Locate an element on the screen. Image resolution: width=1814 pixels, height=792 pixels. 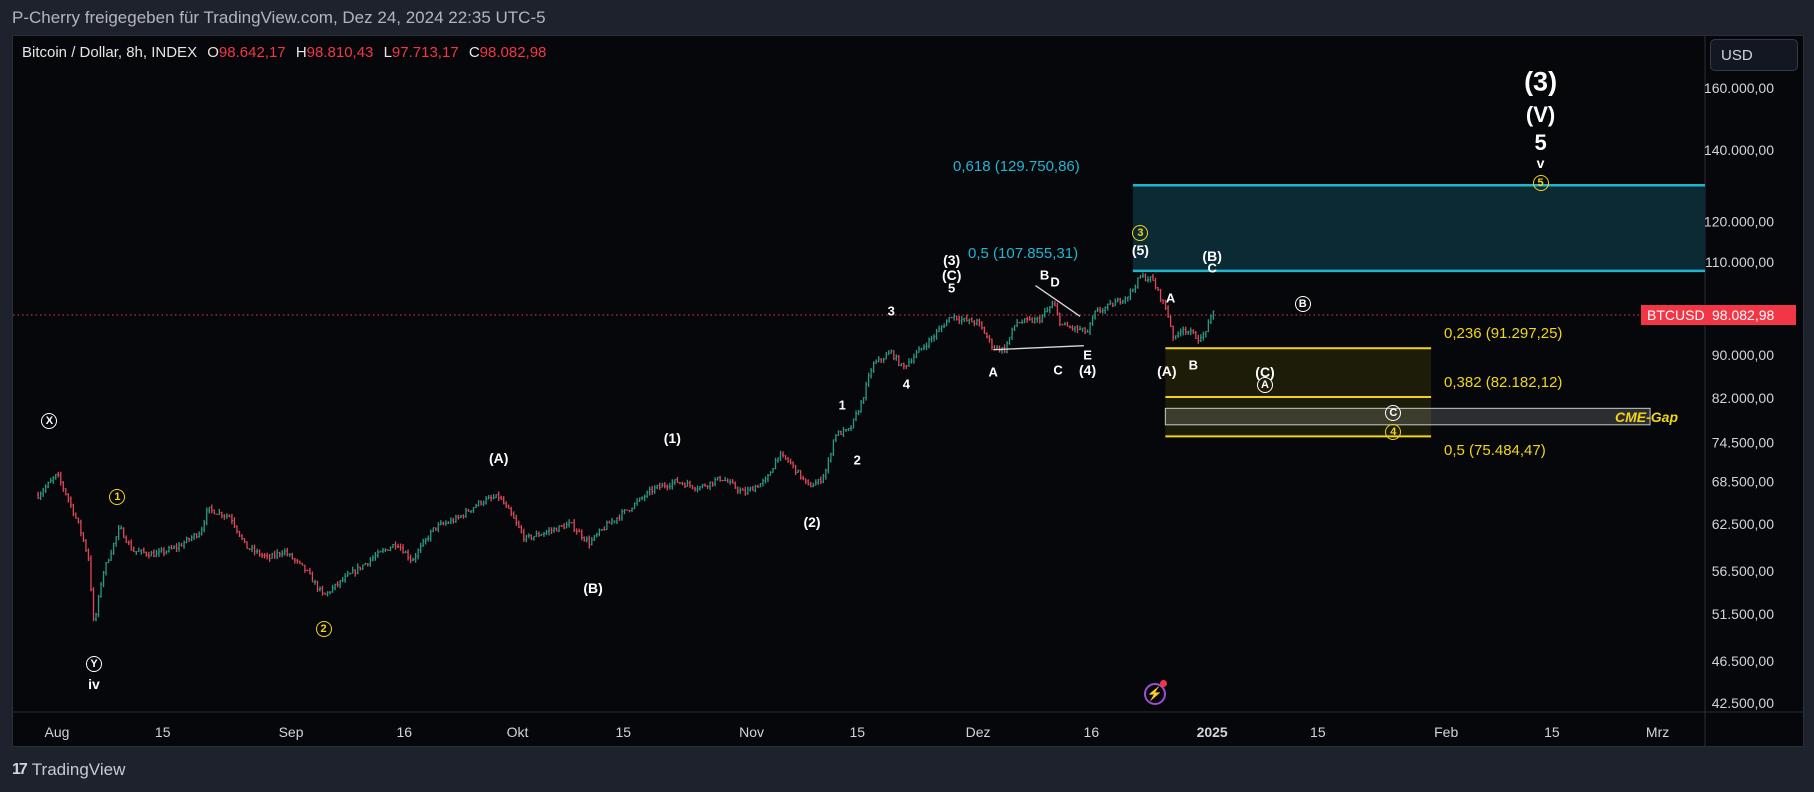
fib-label-lower-2: 0,5 (75.484,47) is located at coordinates (1495, 451).